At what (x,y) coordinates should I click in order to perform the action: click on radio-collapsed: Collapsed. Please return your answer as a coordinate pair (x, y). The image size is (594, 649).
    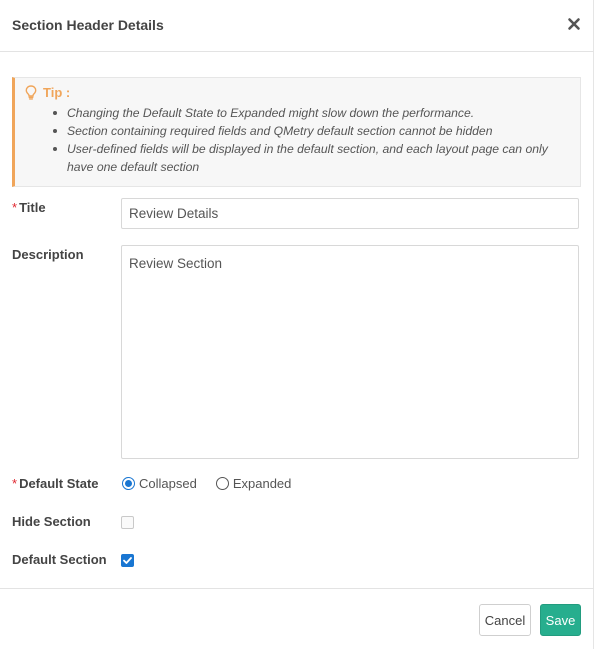
    Looking at the image, I should click on (159, 483).